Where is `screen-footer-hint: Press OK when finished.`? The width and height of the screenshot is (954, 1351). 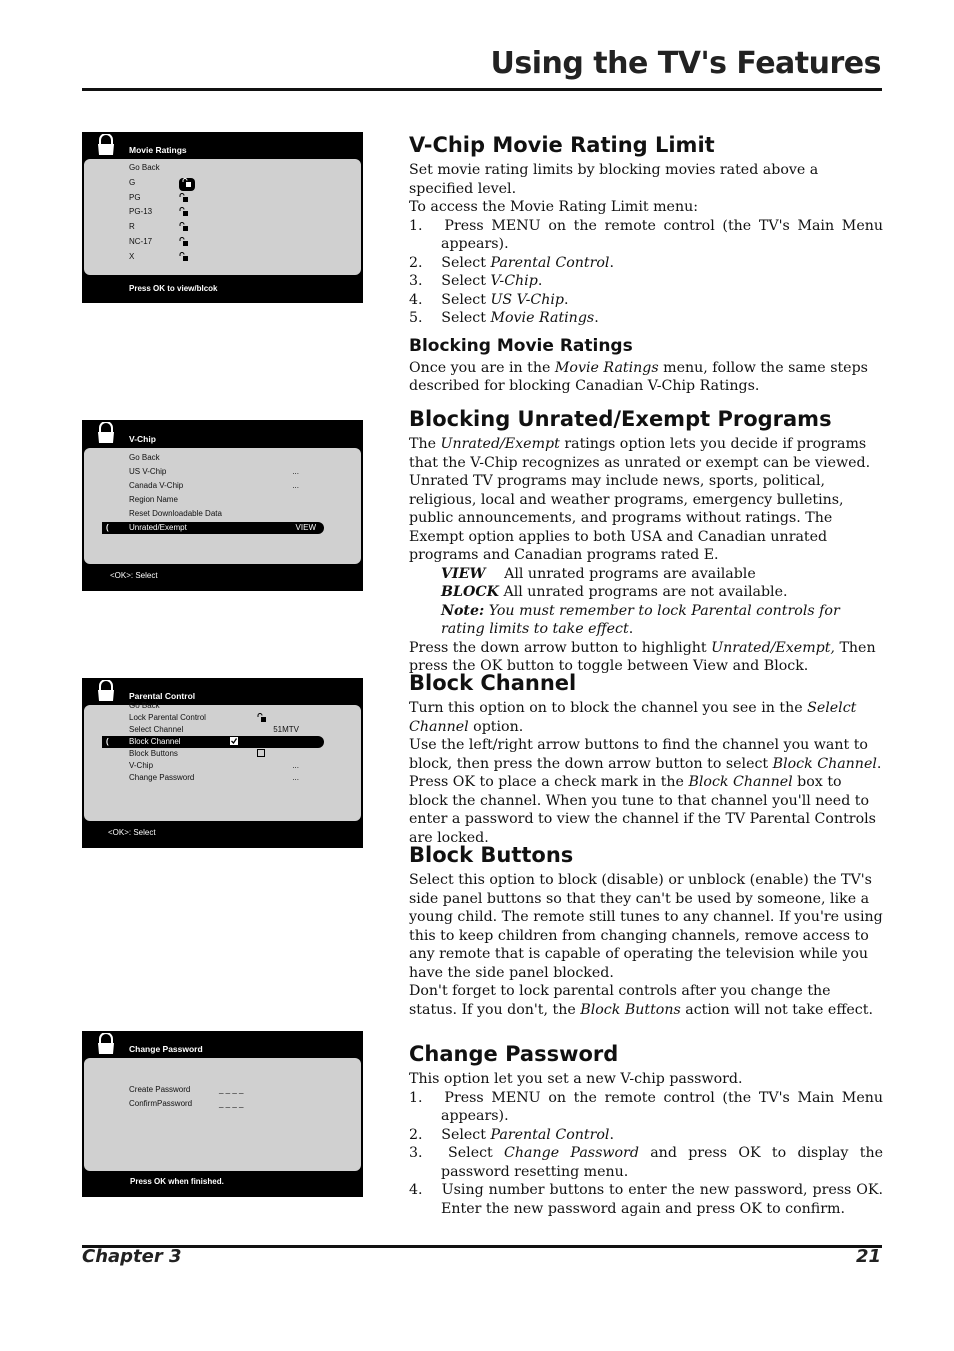
screen-footer-hint: Press OK when finished. is located at coordinates (177, 1181).